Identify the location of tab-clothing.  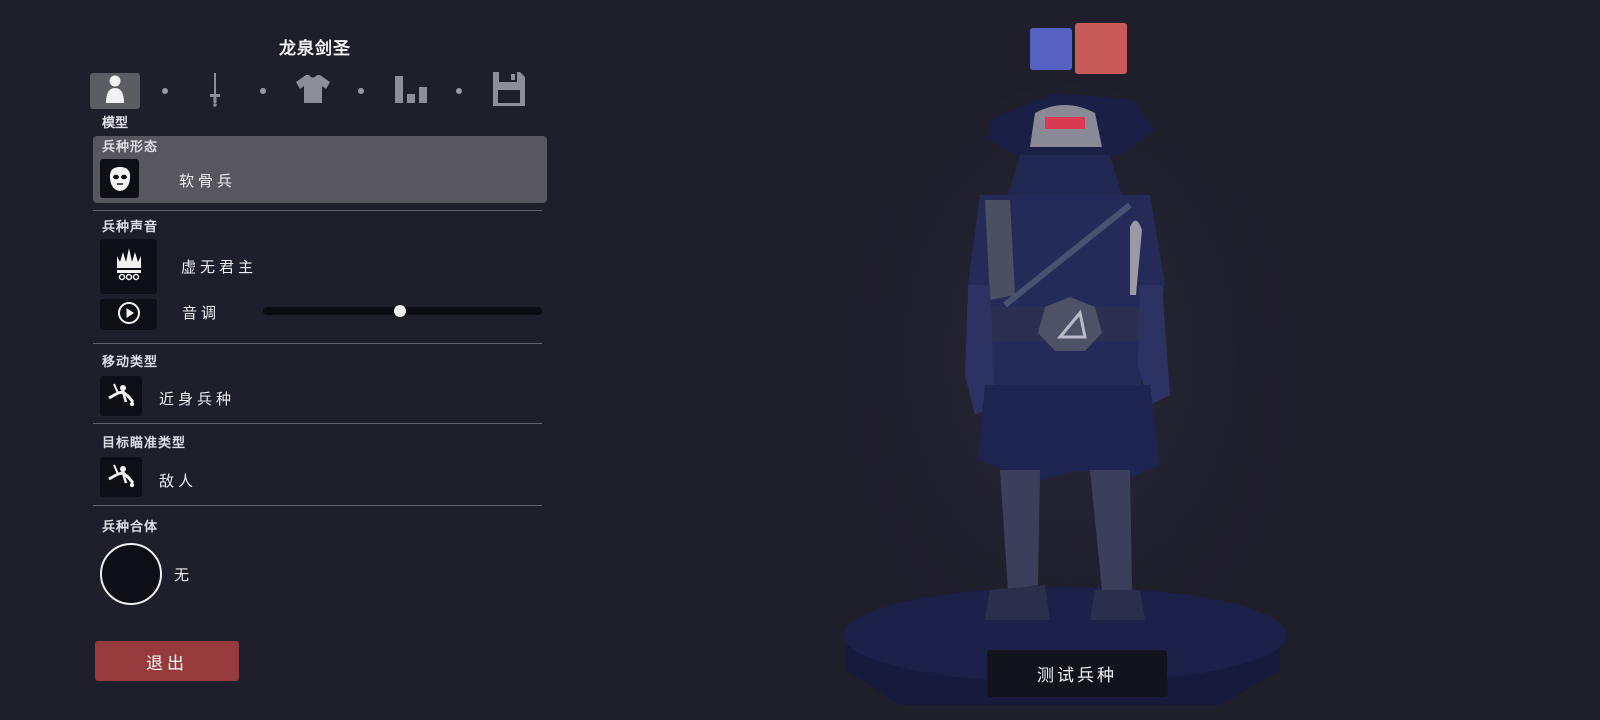
(313, 91).